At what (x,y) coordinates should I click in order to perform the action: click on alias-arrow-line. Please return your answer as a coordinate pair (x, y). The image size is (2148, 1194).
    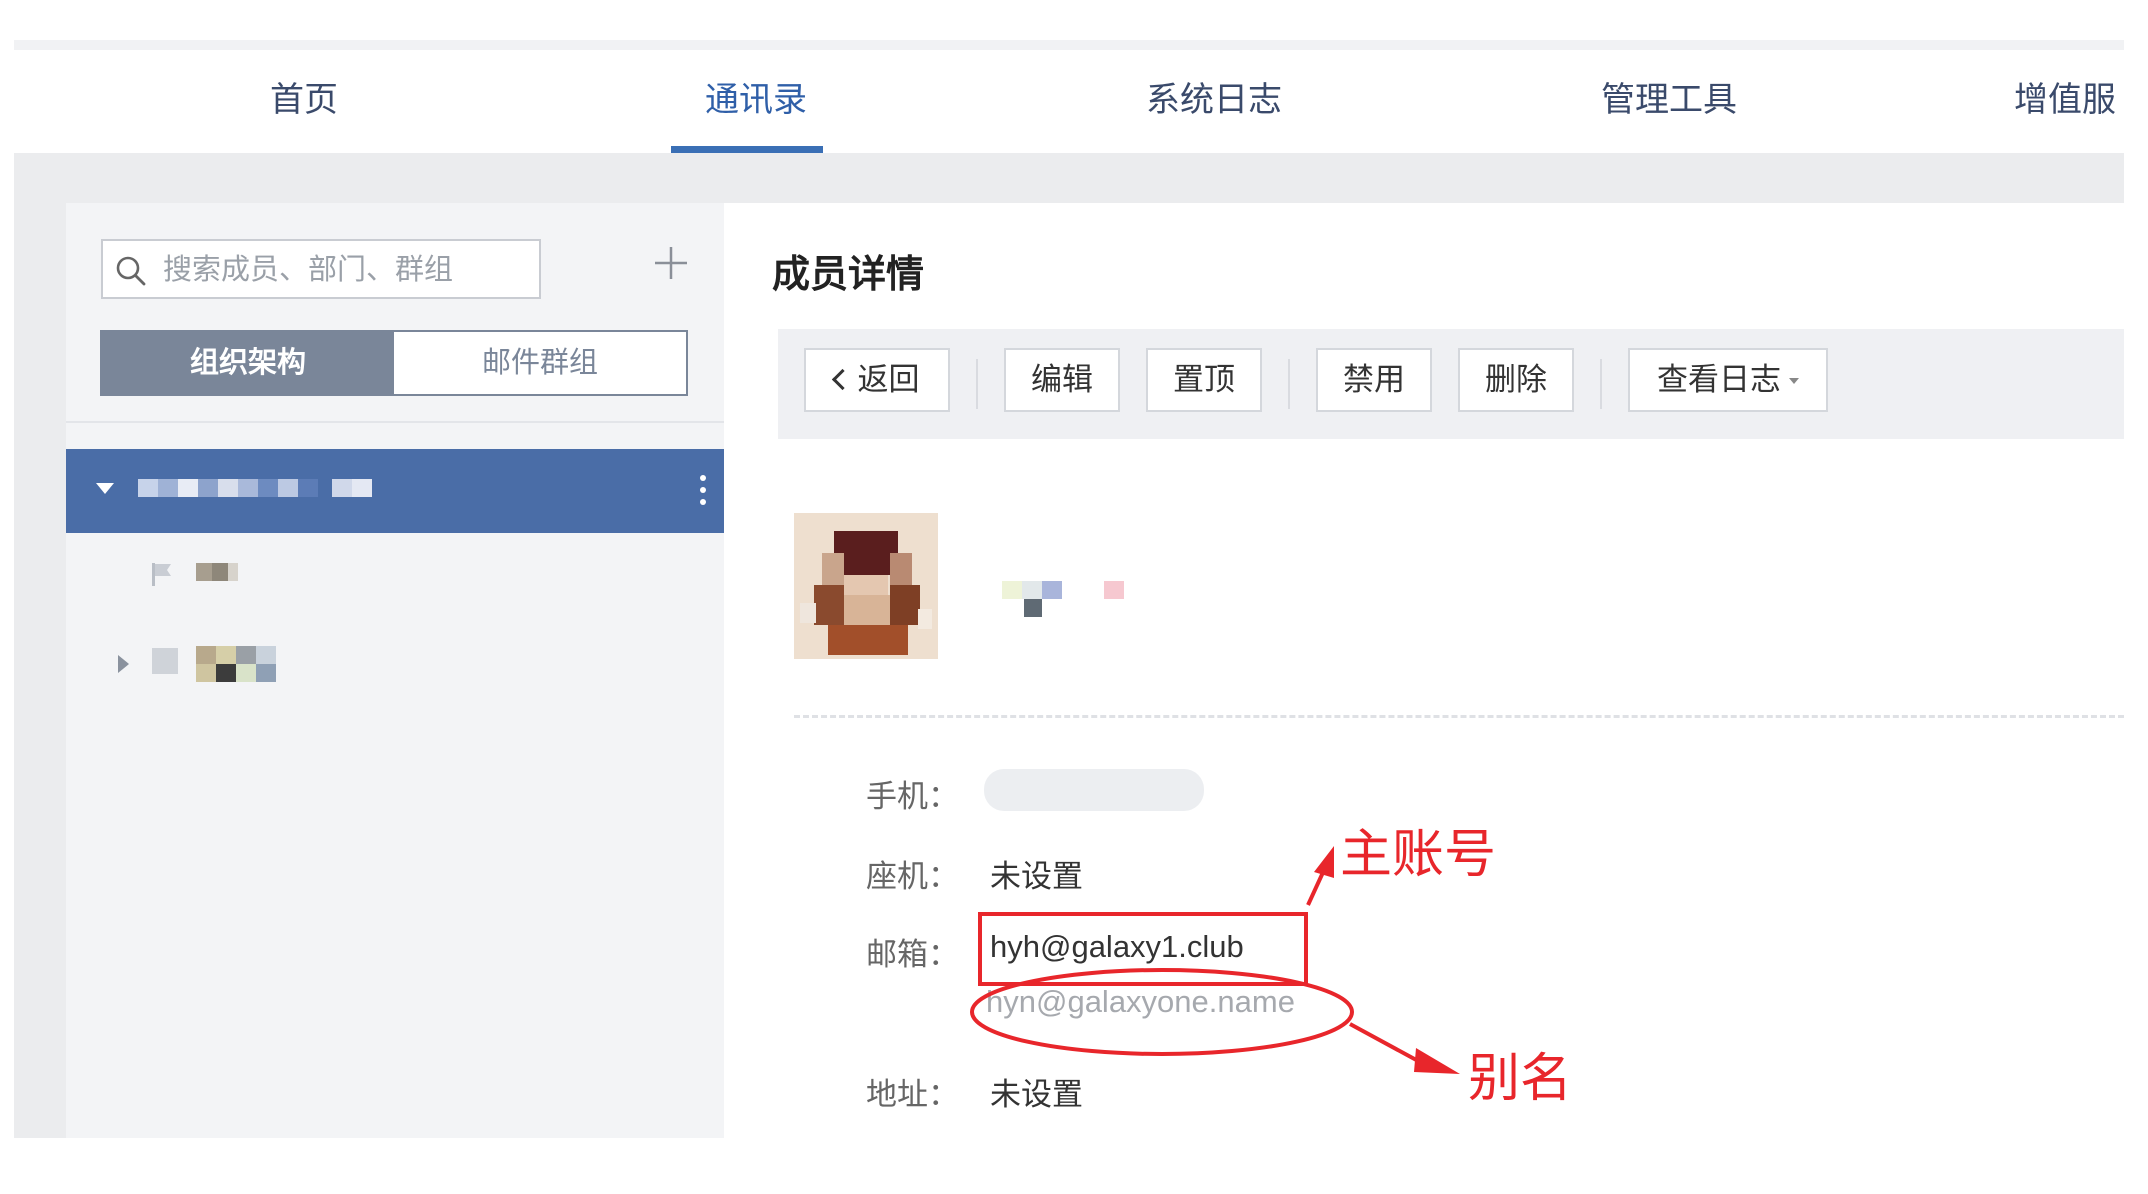
    Looking at the image, I should click on (1385, 1043).